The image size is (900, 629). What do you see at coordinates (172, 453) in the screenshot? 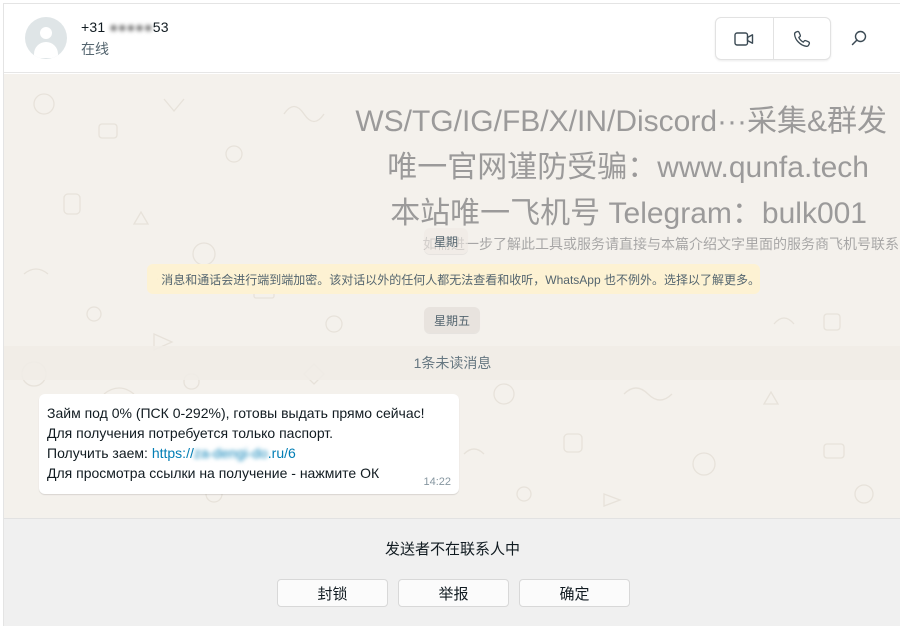
I see `message-link-start: https://` at bounding box center [172, 453].